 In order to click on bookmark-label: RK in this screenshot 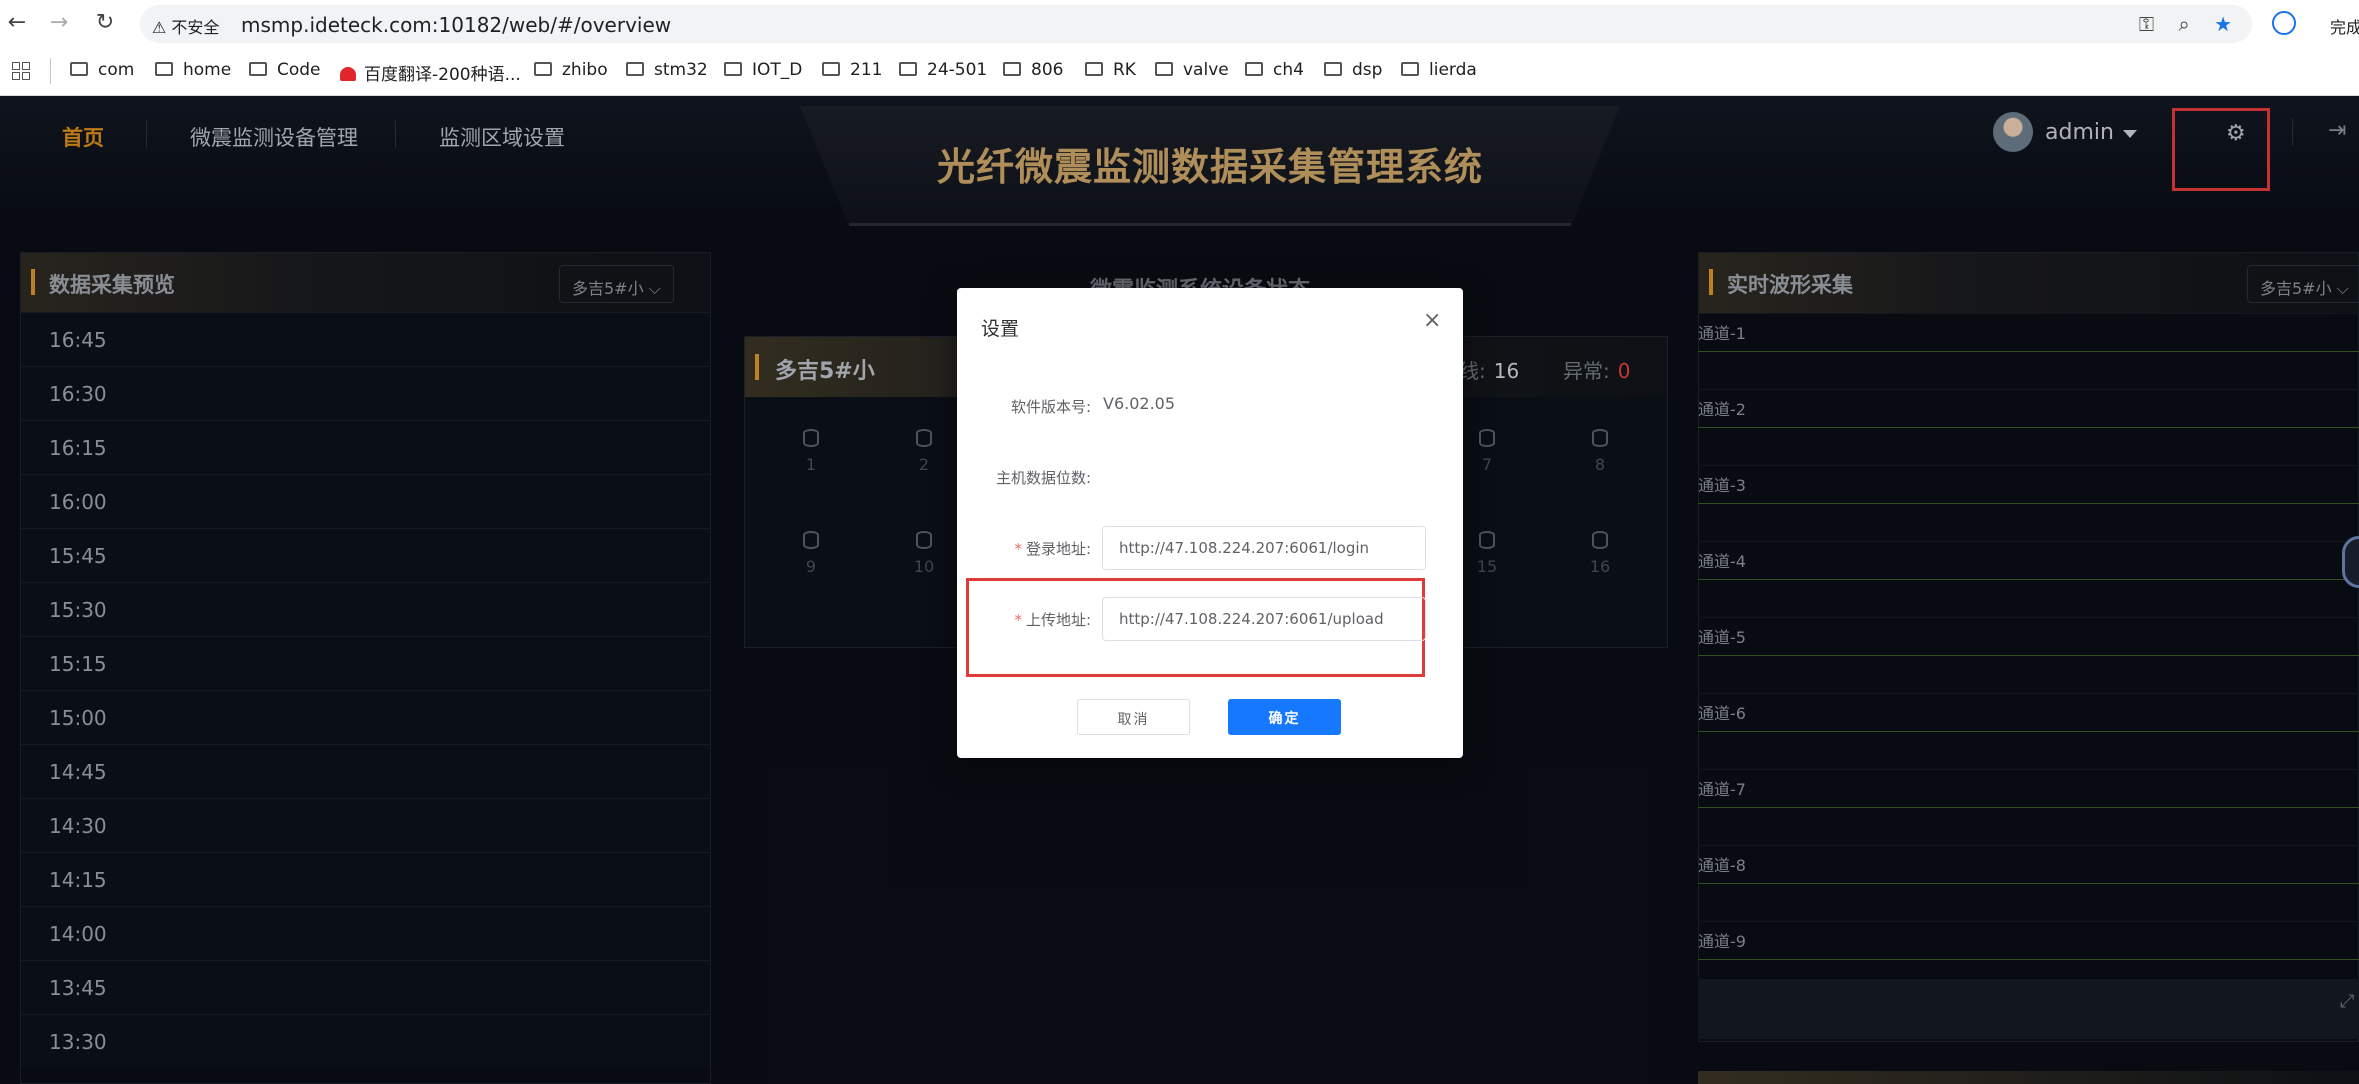, I will do `click(1124, 70)`.